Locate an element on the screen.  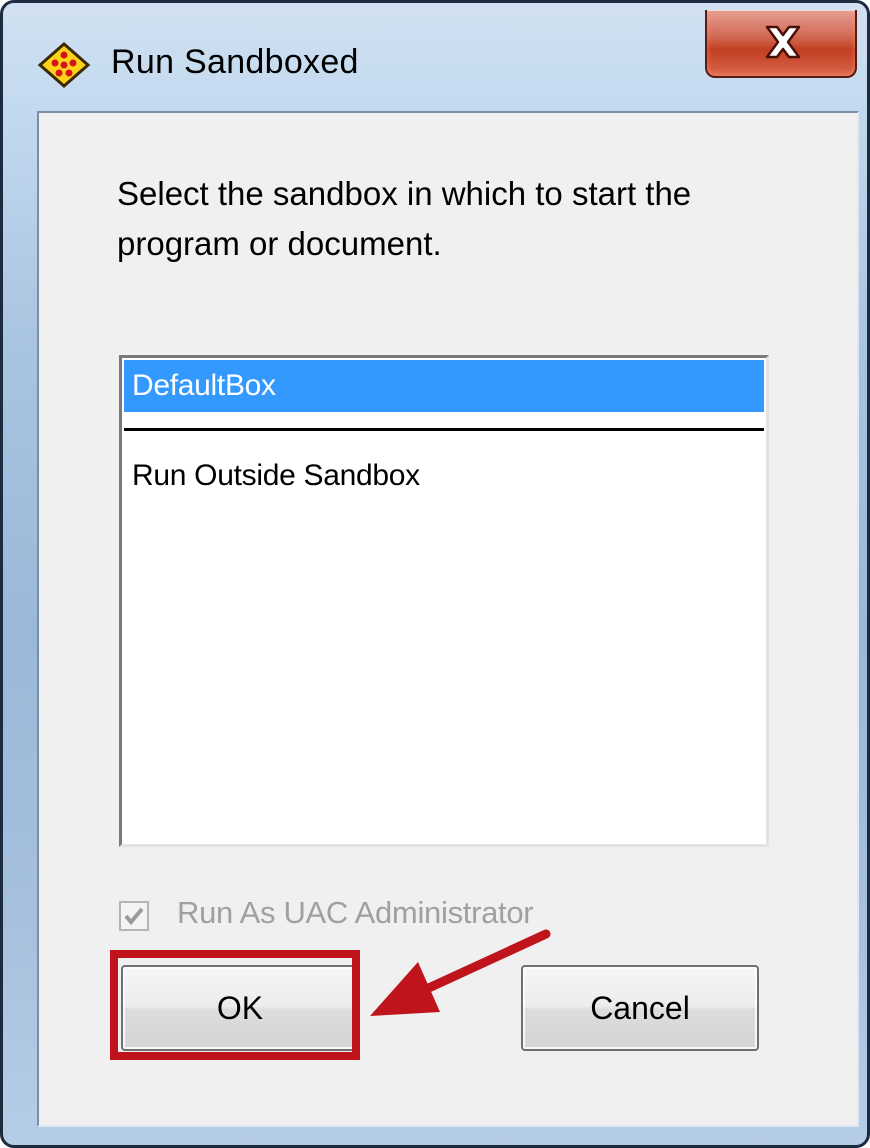
title-bar: Run Sandboxed is located at coordinates (435, 53).